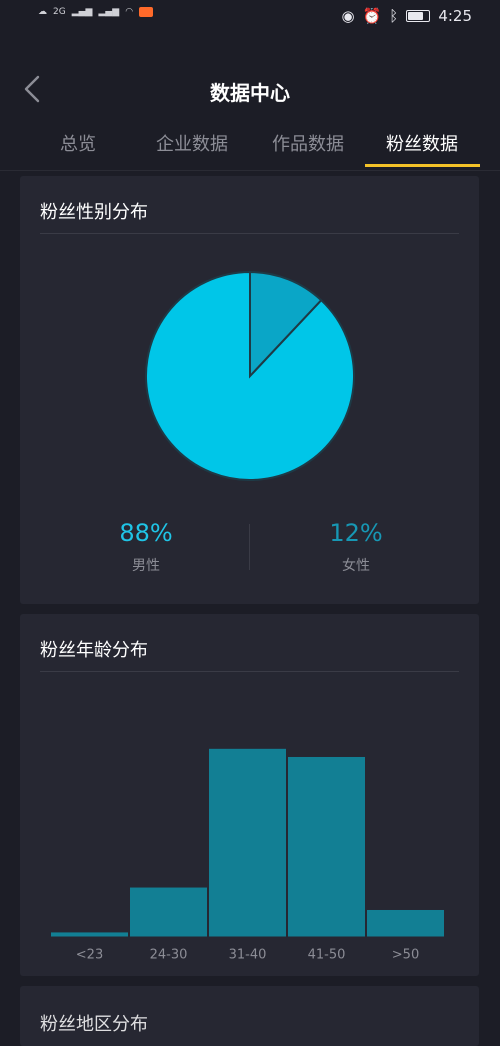  I want to click on male-stat: 88% 男性, so click(146, 547).